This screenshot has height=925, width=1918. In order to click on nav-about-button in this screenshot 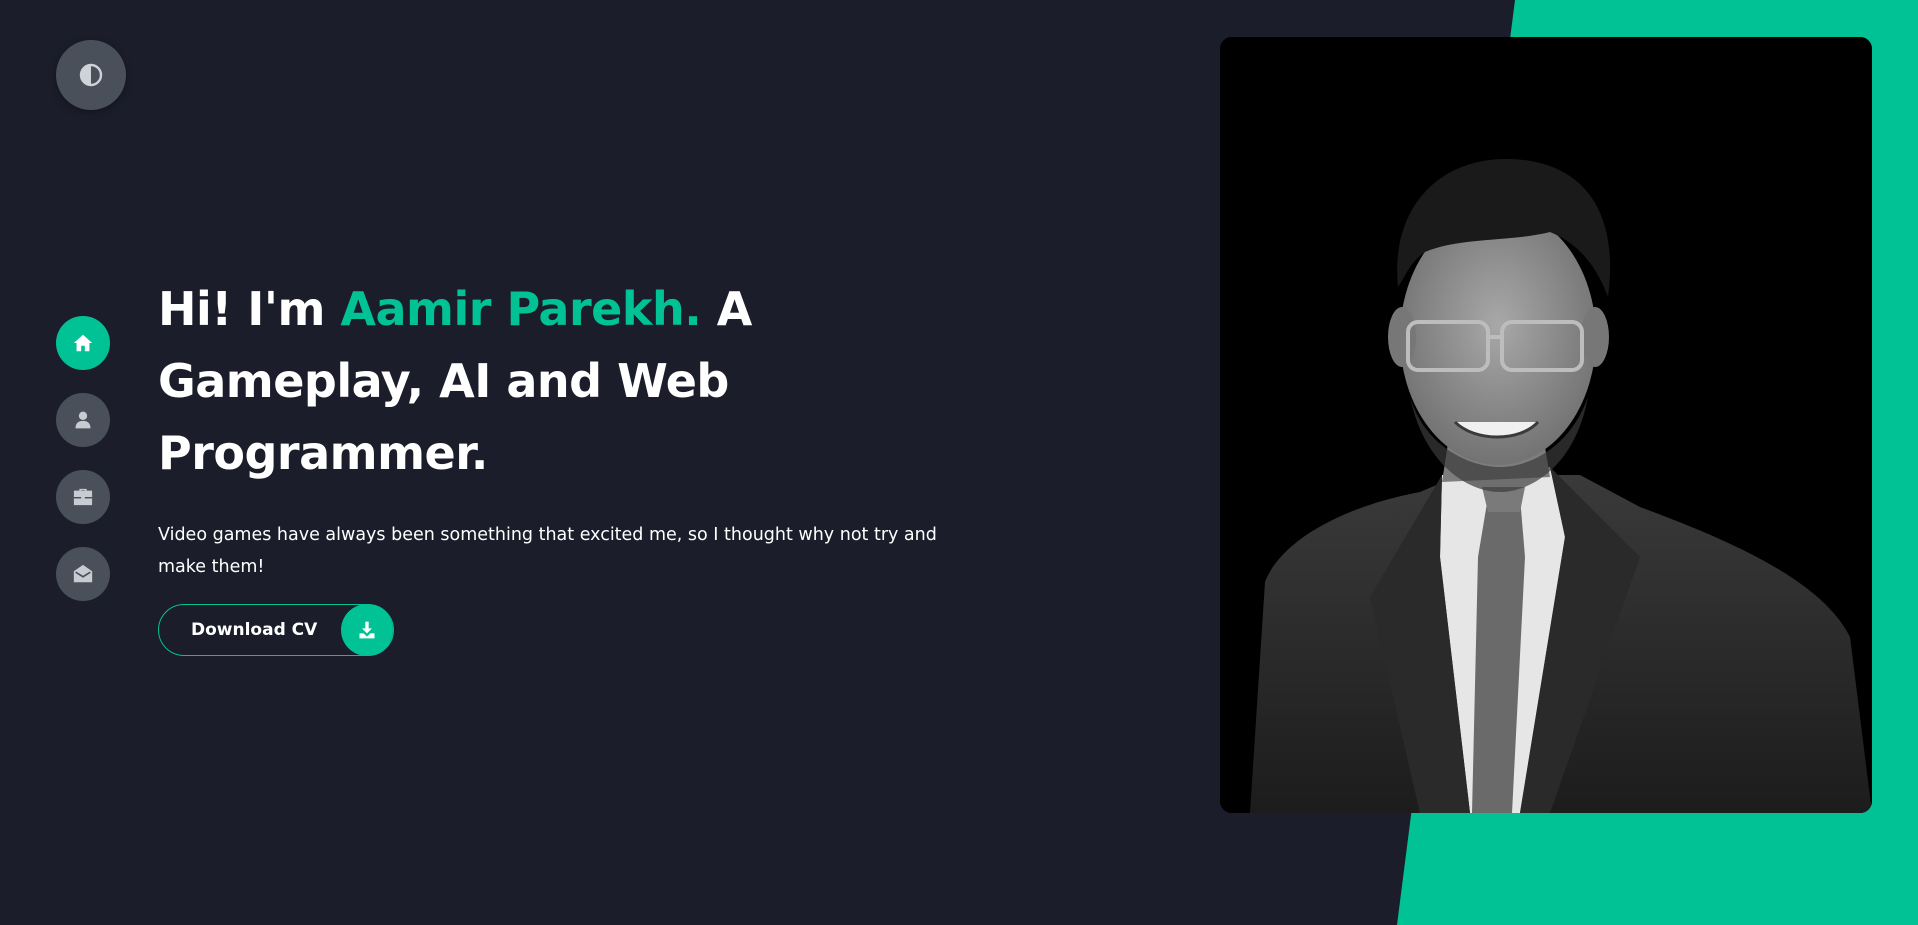, I will do `click(83, 420)`.